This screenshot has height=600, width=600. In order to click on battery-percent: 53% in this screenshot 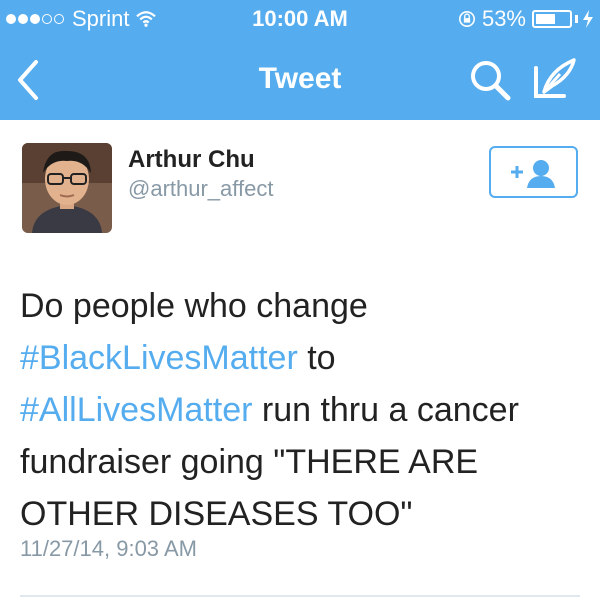, I will do `click(503, 18)`.